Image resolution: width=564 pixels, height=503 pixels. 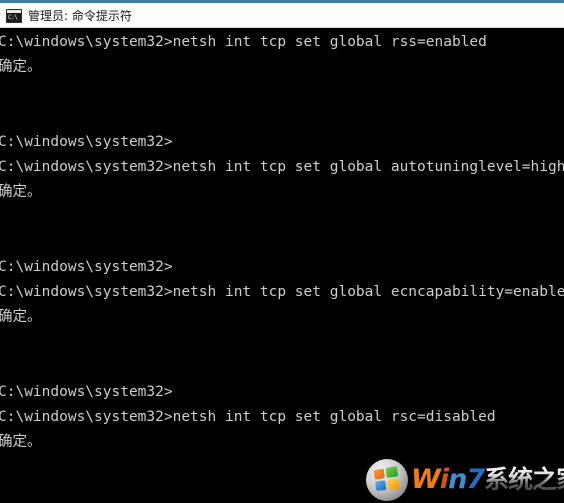 What do you see at coordinates (282, 14) in the screenshot?
I see `window-titlebar: C:\ 管理员: 命令提示符` at bounding box center [282, 14].